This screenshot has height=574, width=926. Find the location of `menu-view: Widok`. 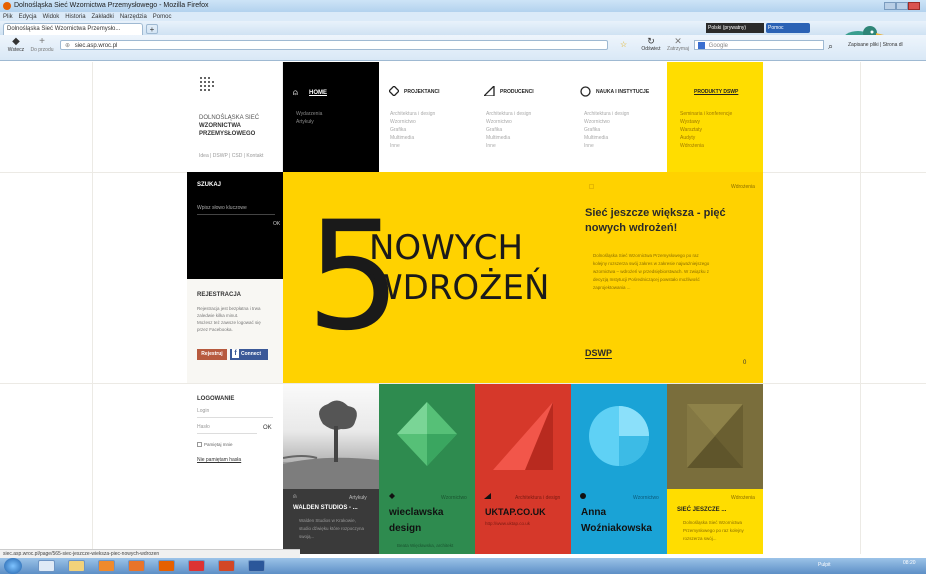

menu-view: Widok is located at coordinates (51, 17).